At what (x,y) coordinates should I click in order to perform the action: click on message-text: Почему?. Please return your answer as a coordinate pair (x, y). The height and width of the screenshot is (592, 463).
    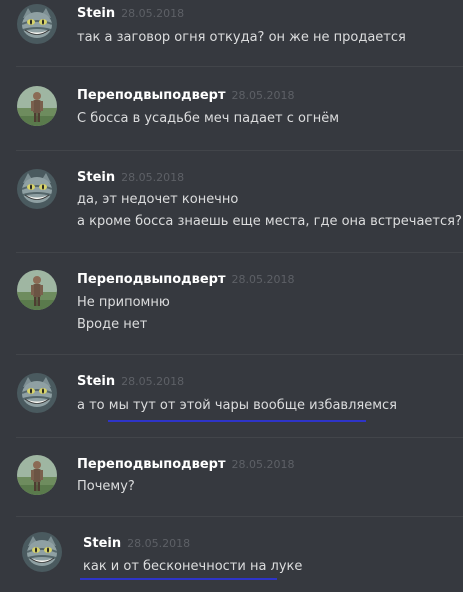
    Looking at the image, I should click on (106, 486).